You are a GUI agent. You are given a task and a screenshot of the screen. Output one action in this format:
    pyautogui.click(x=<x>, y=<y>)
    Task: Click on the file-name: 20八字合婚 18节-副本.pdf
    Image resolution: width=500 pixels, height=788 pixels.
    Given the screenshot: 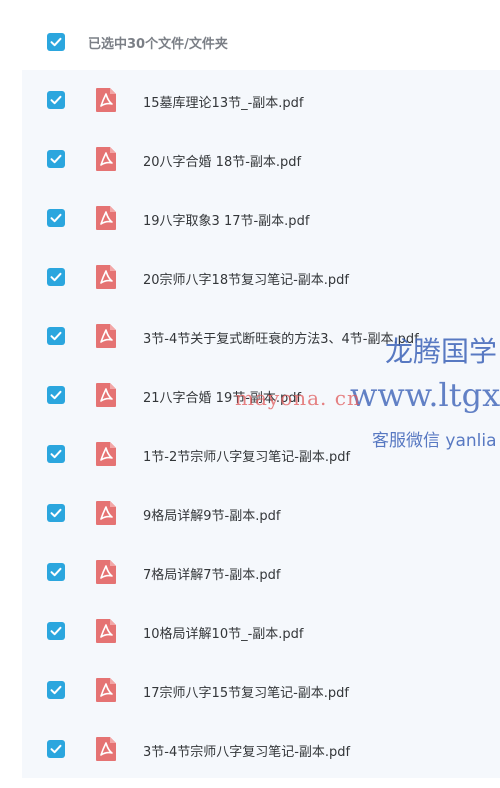 What is the action you would take?
    pyautogui.click(x=222, y=160)
    